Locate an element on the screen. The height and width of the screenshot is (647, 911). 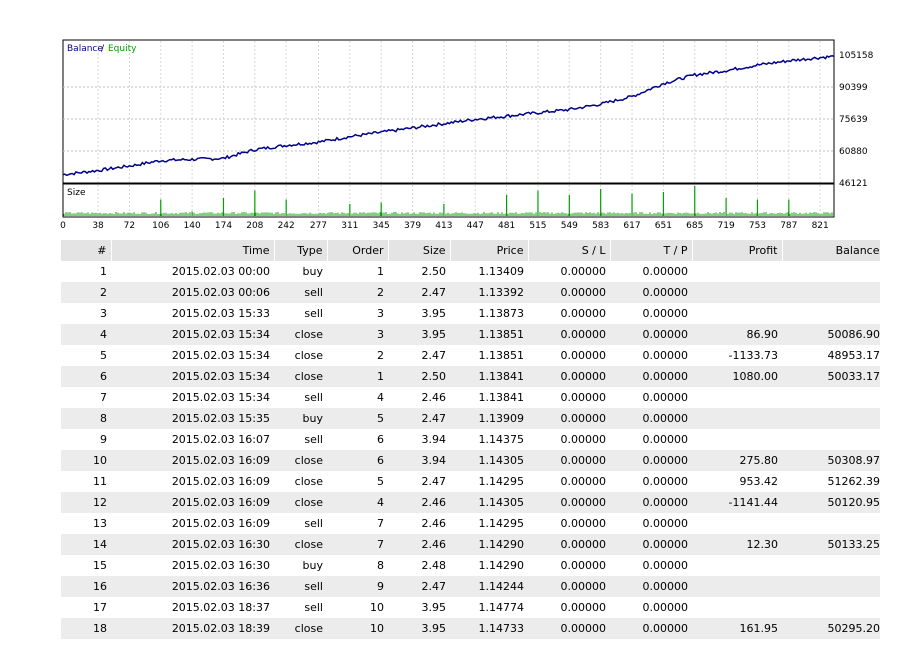
legend-balance: Balance is located at coordinates (85, 49).